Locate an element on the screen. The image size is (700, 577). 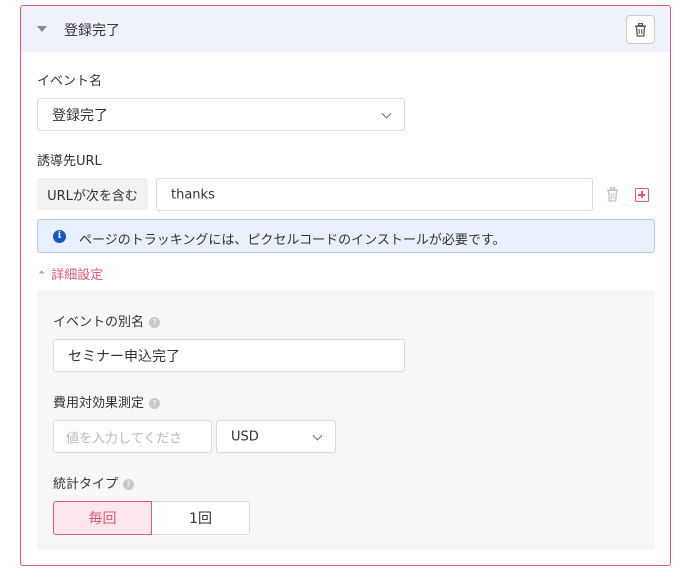
caret-down-icon is located at coordinates (42, 29).